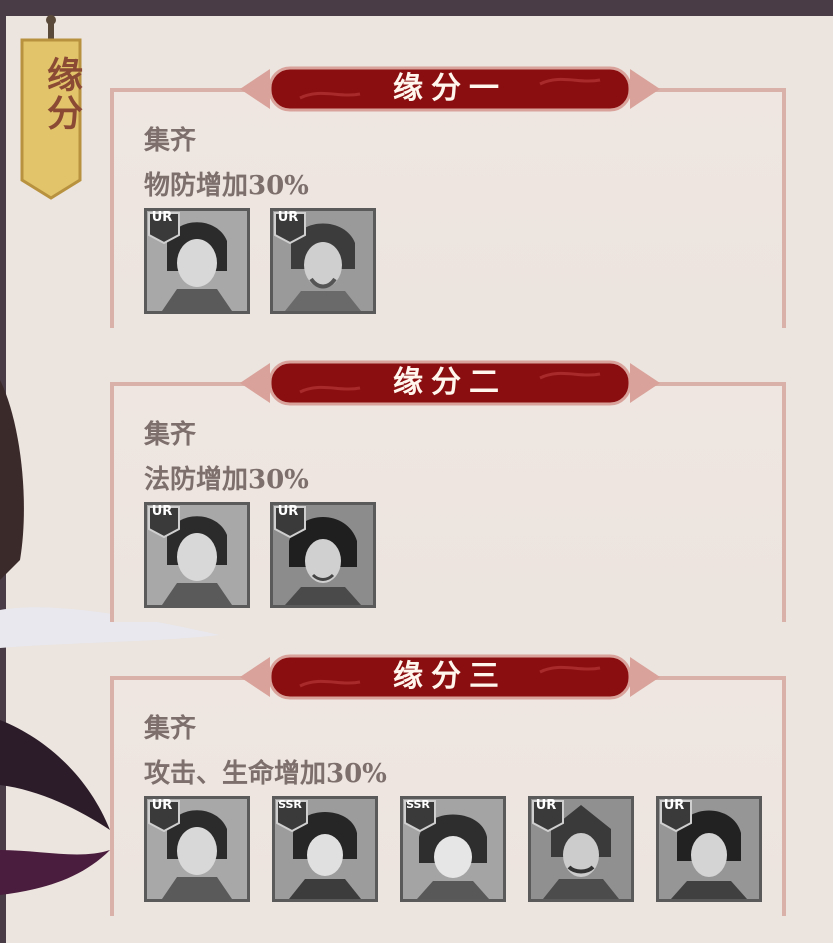 The image size is (833, 943). Describe the element at coordinates (416, 8) in the screenshot. I see `top-frame-border` at that location.